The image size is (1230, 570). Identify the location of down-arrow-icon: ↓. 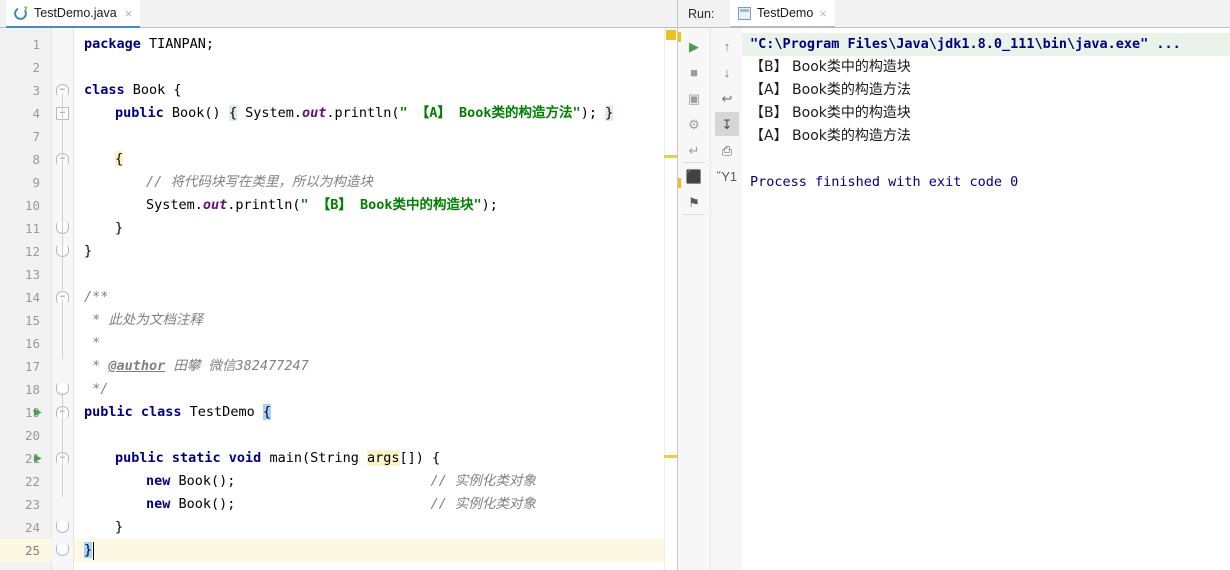
(727, 72).